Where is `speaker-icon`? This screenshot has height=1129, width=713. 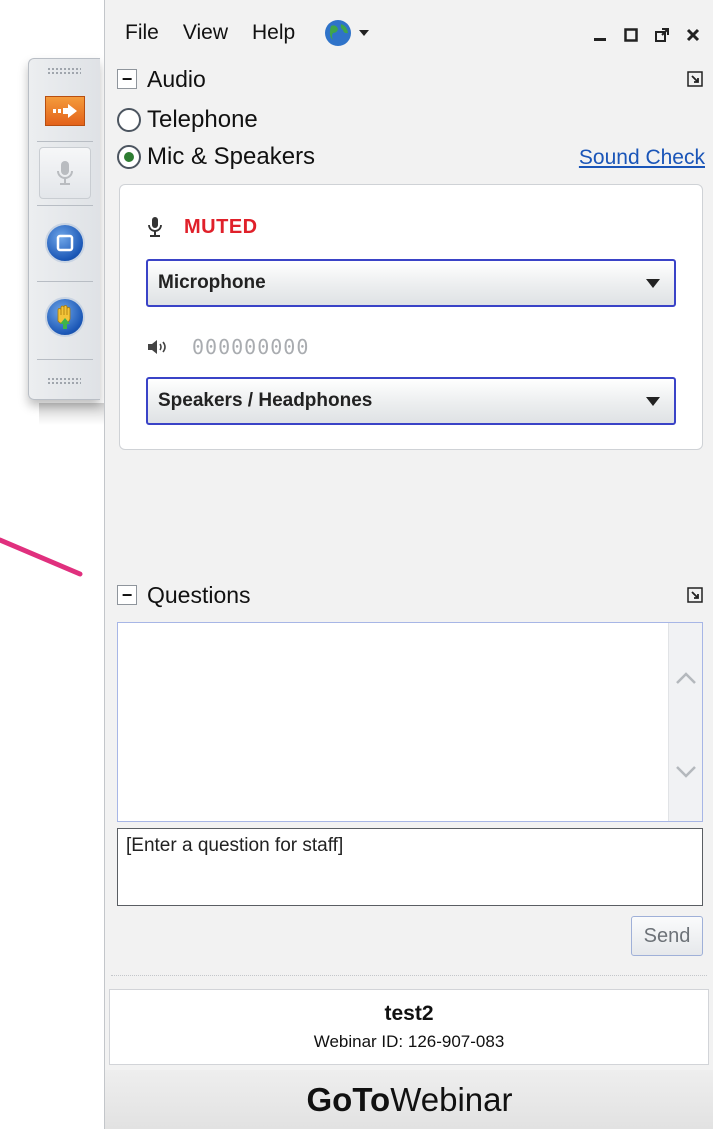
speaker-icon is located at coordinates (157, 347).